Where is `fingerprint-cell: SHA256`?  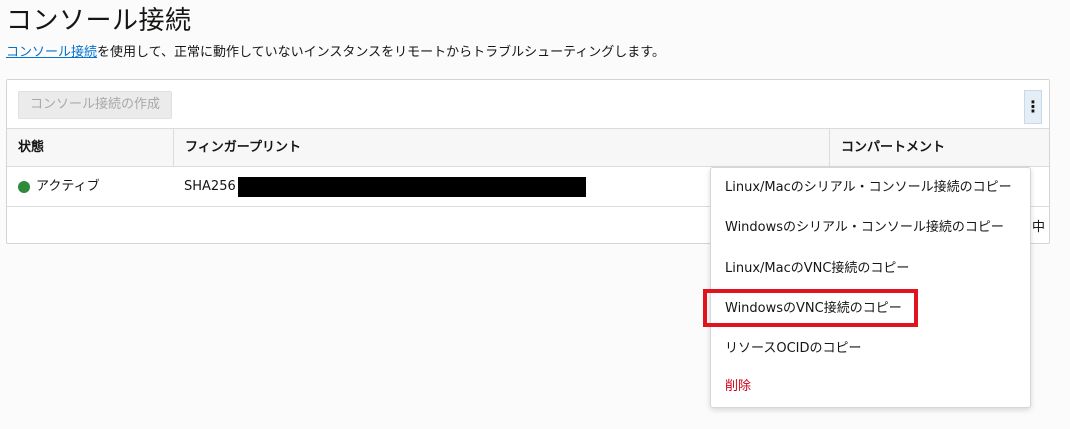
fingerprint-cell: SHA256 is located at coordinates (385, 186).